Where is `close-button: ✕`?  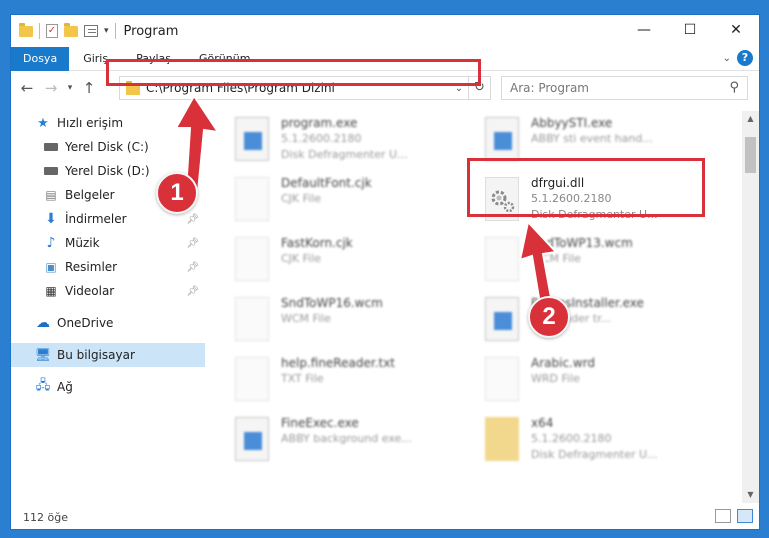
close-button: ✕ is located at coordinates (736, 30).